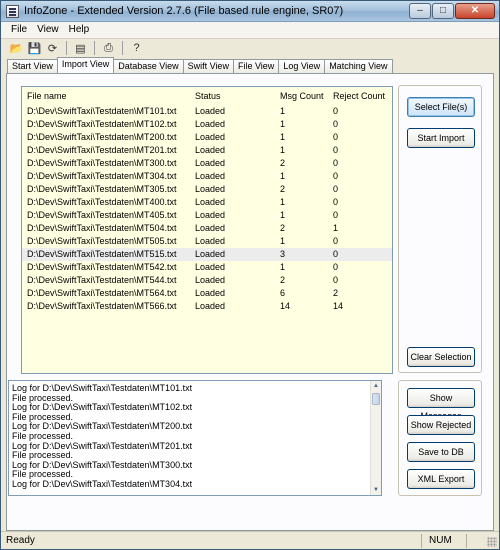  I want to click on scroll-thumb, so click(376, 399).